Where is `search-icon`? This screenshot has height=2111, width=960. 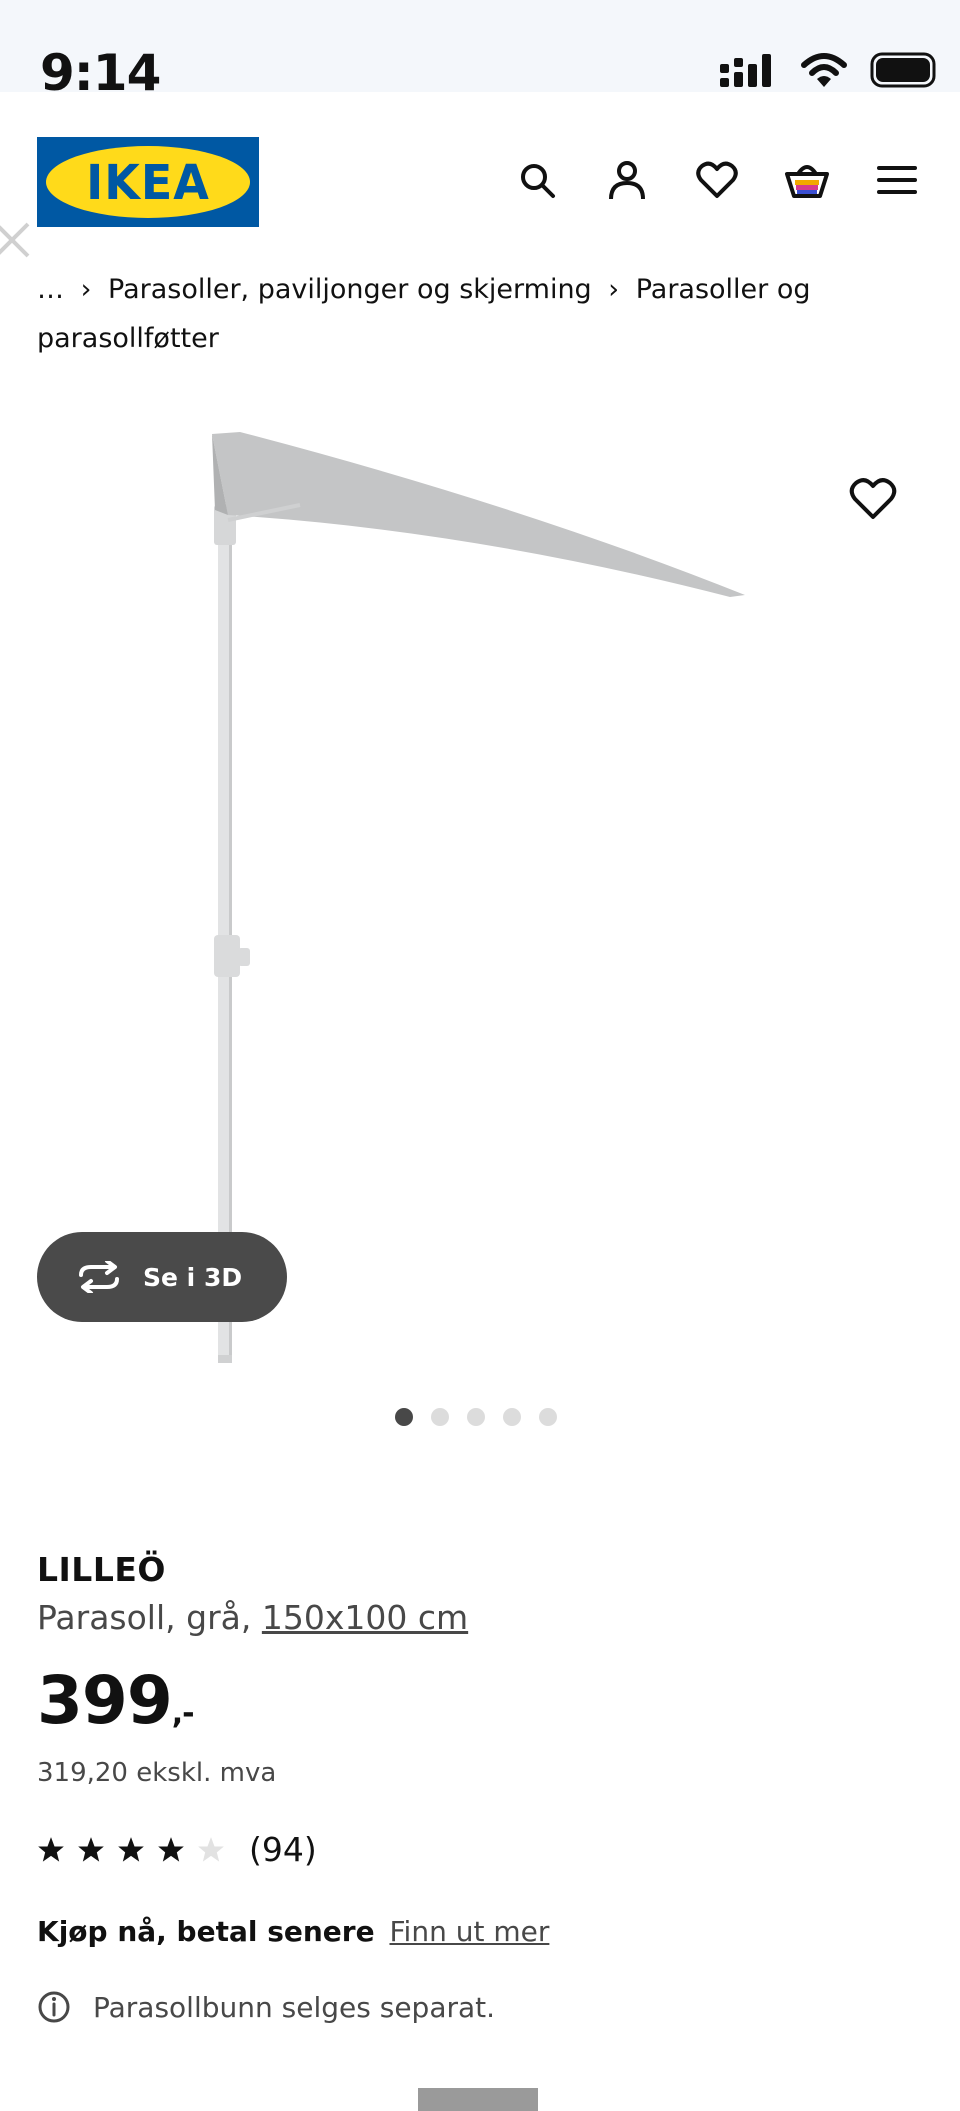
search-icon is located at coordinates (537, 180).